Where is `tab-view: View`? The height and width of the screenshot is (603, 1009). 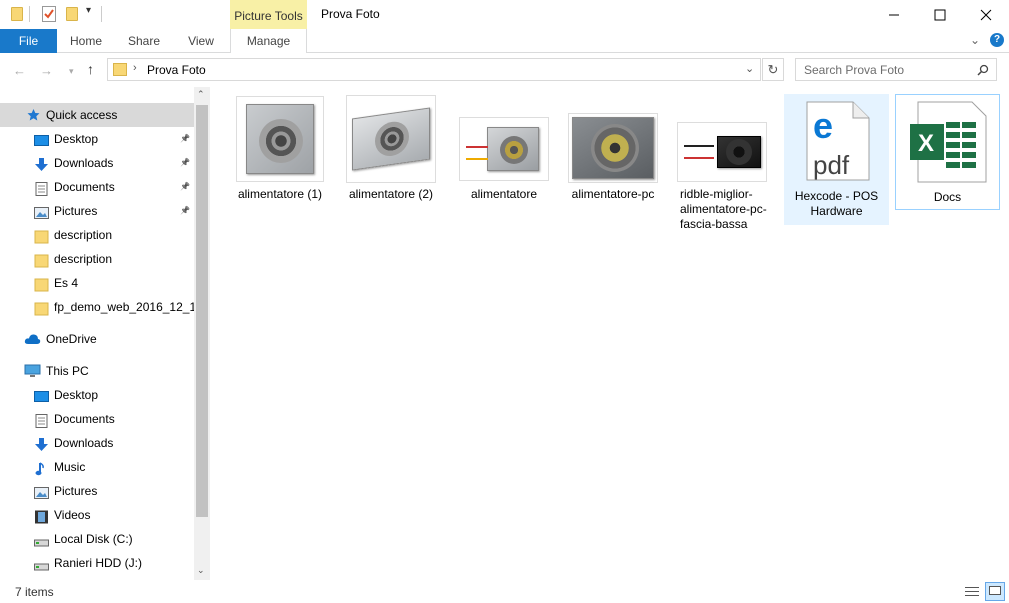 tab-view: View is located at coordinates (201, 41).